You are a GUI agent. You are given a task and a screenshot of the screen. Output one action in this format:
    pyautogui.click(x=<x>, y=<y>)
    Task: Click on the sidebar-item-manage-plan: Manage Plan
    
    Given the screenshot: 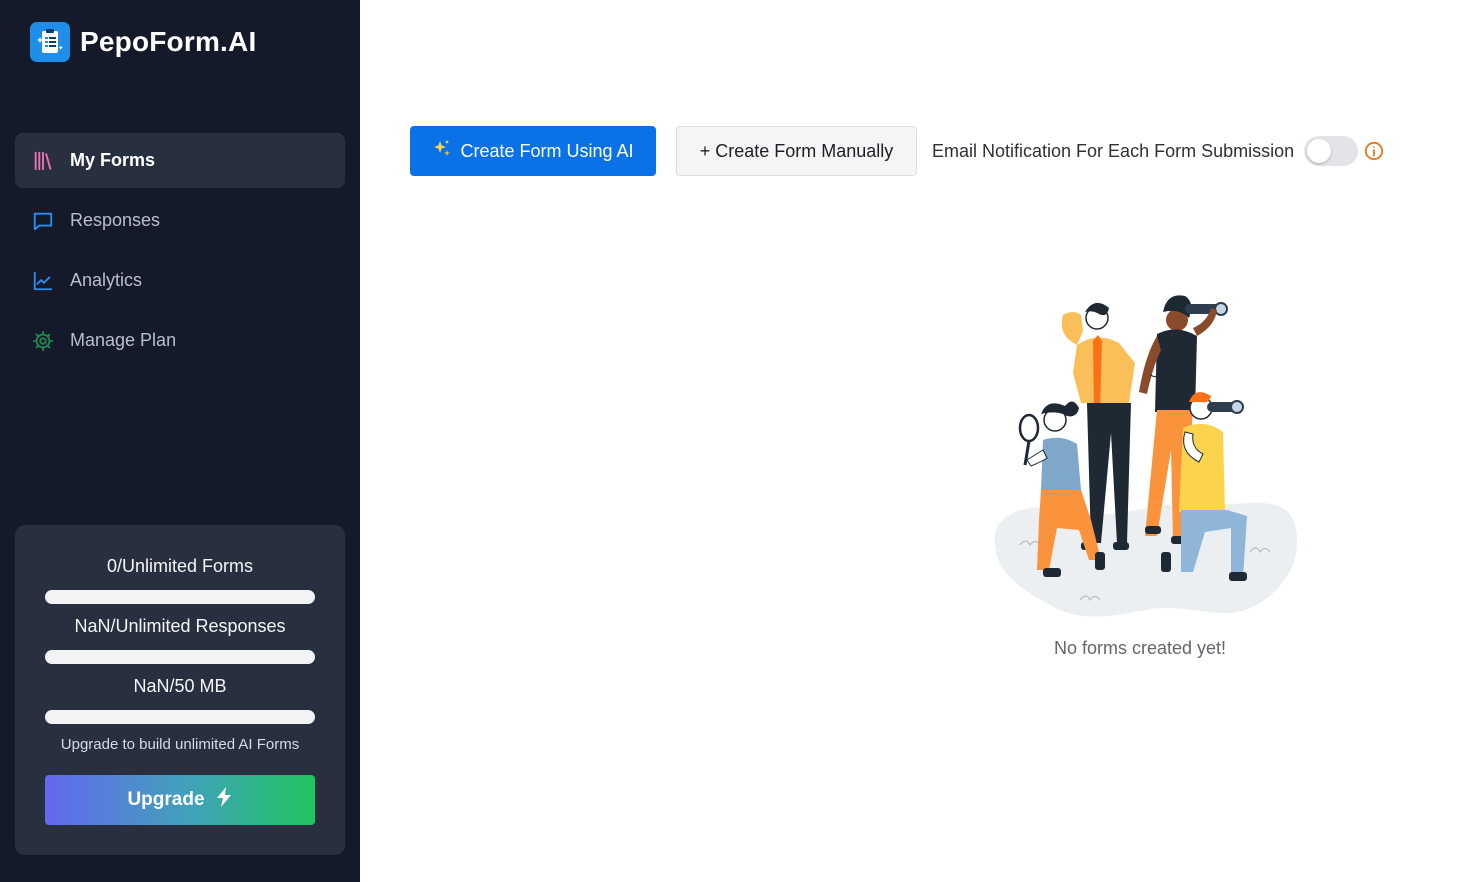 What is the action you would take?
    pyautogui.click(x=180, y=340)
    